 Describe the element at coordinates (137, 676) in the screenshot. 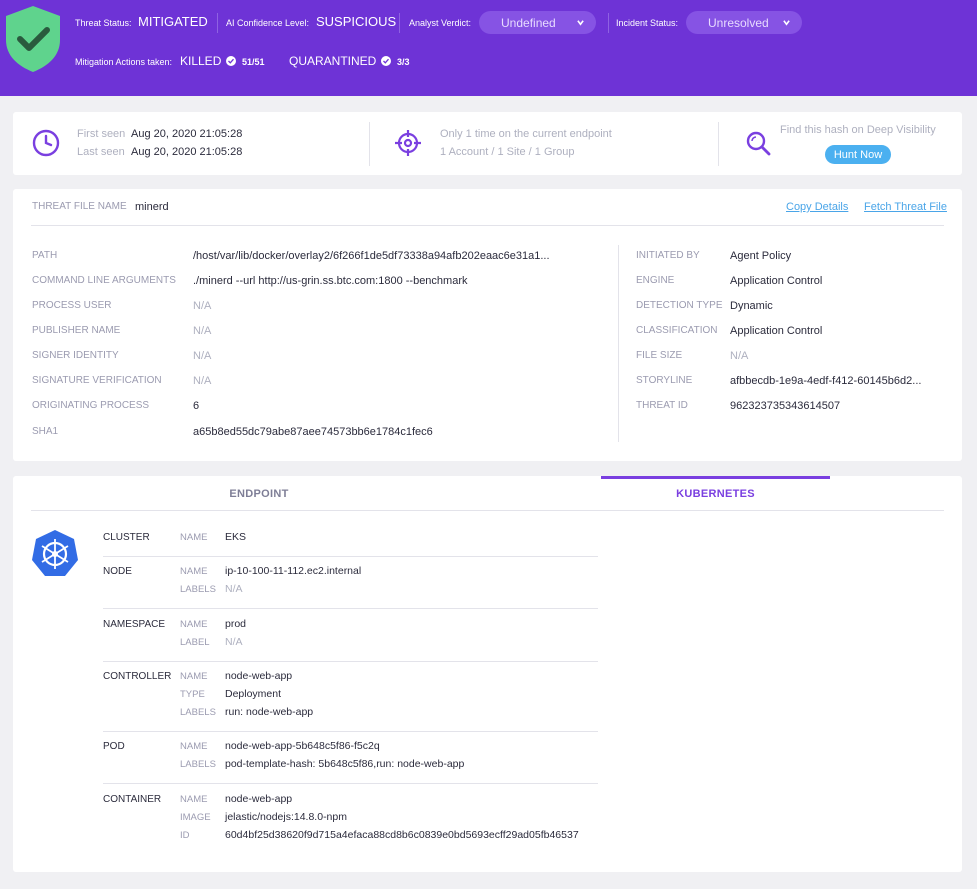

I see `controller-section-label: CONTROLLER` at that location.